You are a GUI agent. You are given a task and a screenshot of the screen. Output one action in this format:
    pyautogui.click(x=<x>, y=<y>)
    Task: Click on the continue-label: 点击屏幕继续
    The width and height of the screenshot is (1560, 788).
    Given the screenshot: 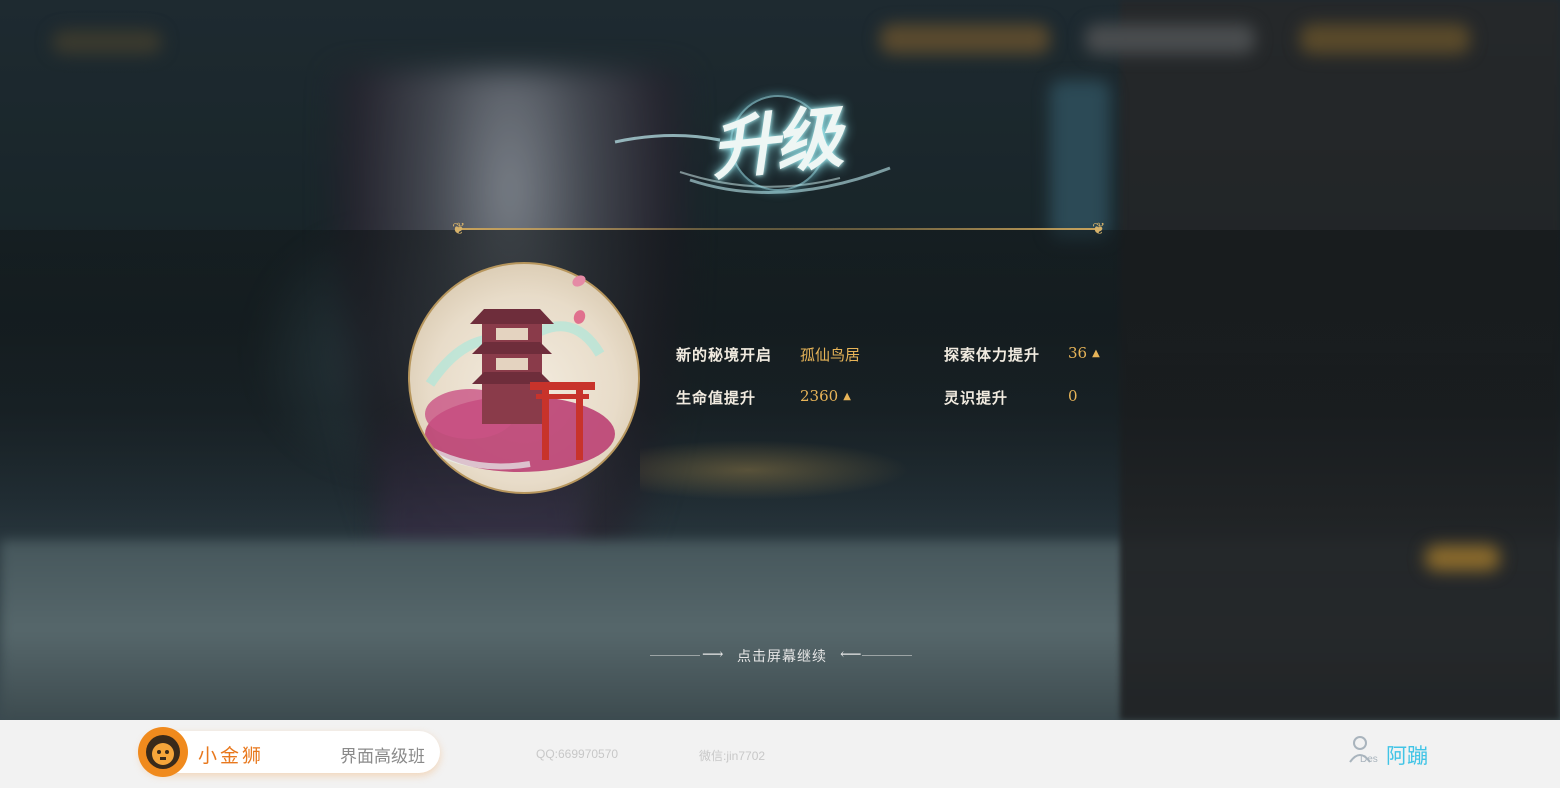 What is the action you would take?
    pyautogui.click(x=782, y=657)
    